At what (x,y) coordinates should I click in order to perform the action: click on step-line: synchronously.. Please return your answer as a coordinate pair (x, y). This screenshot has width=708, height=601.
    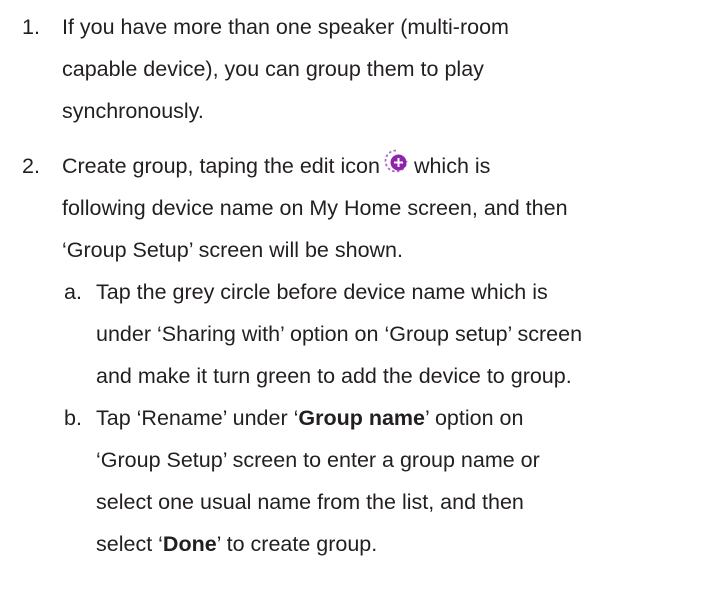
    Looking at the image, I should click on (133, 111).